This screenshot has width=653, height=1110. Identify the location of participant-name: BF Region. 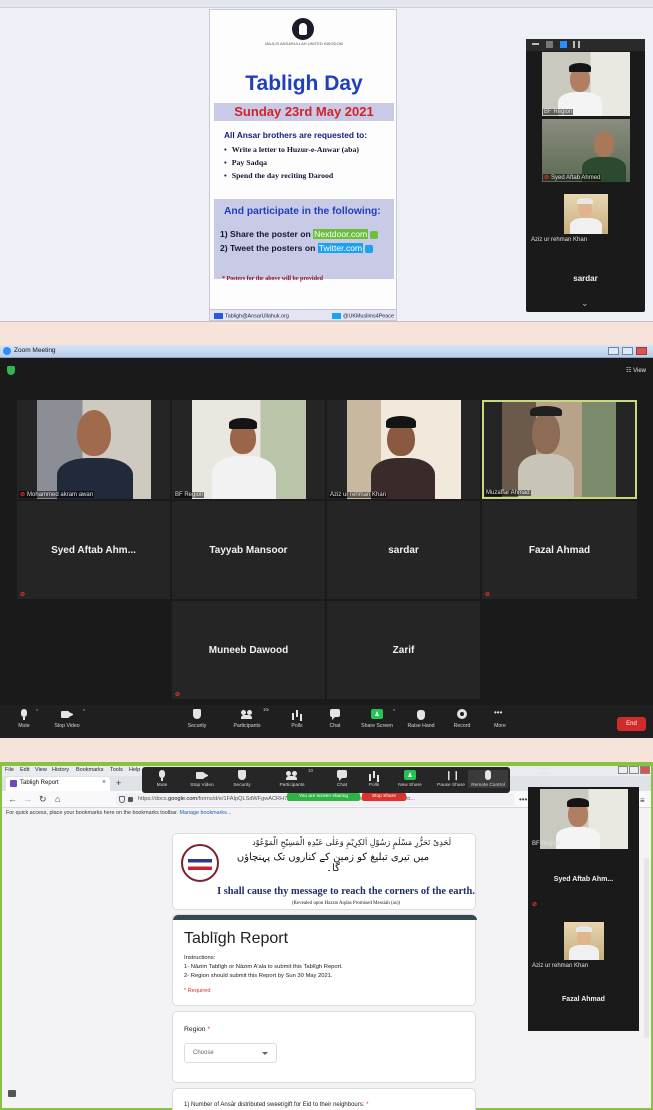
(558, 112).